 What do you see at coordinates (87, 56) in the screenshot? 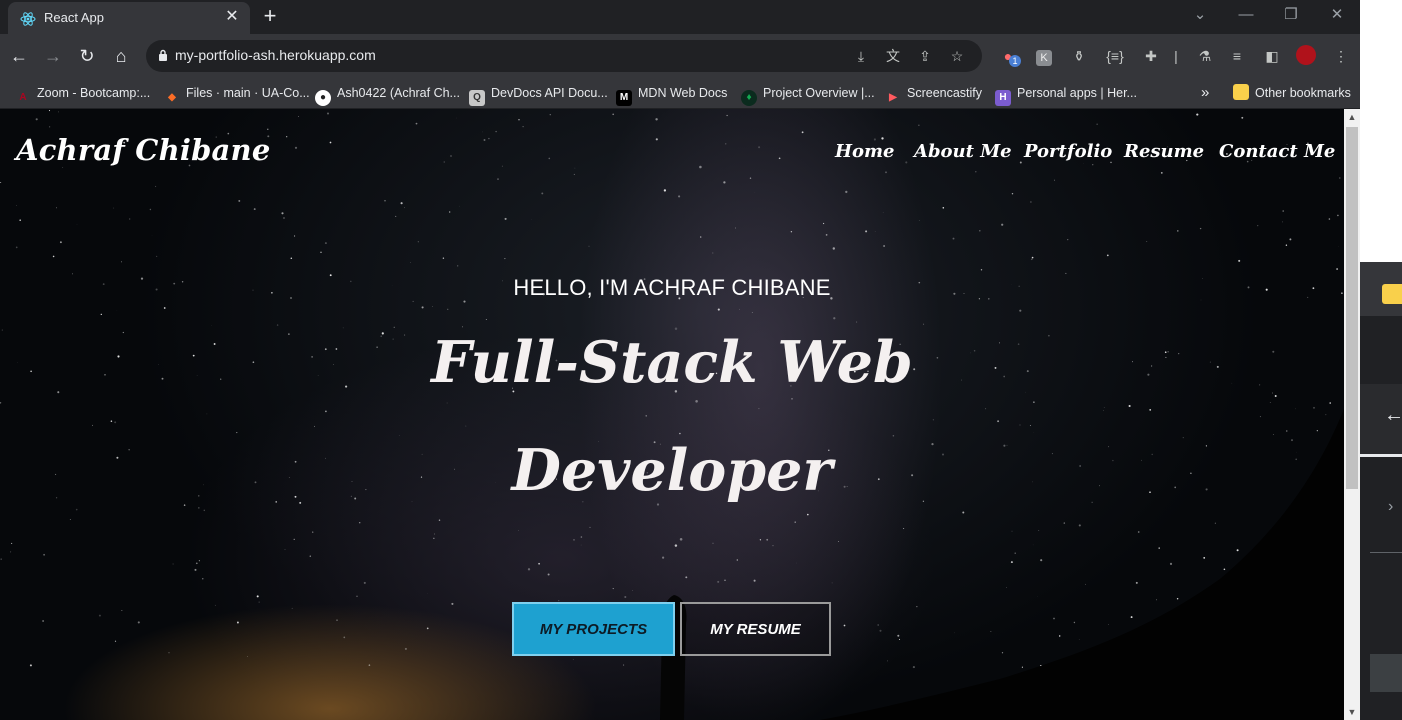
I see `reload-icon: ↻` at bounding box center [87, 56].